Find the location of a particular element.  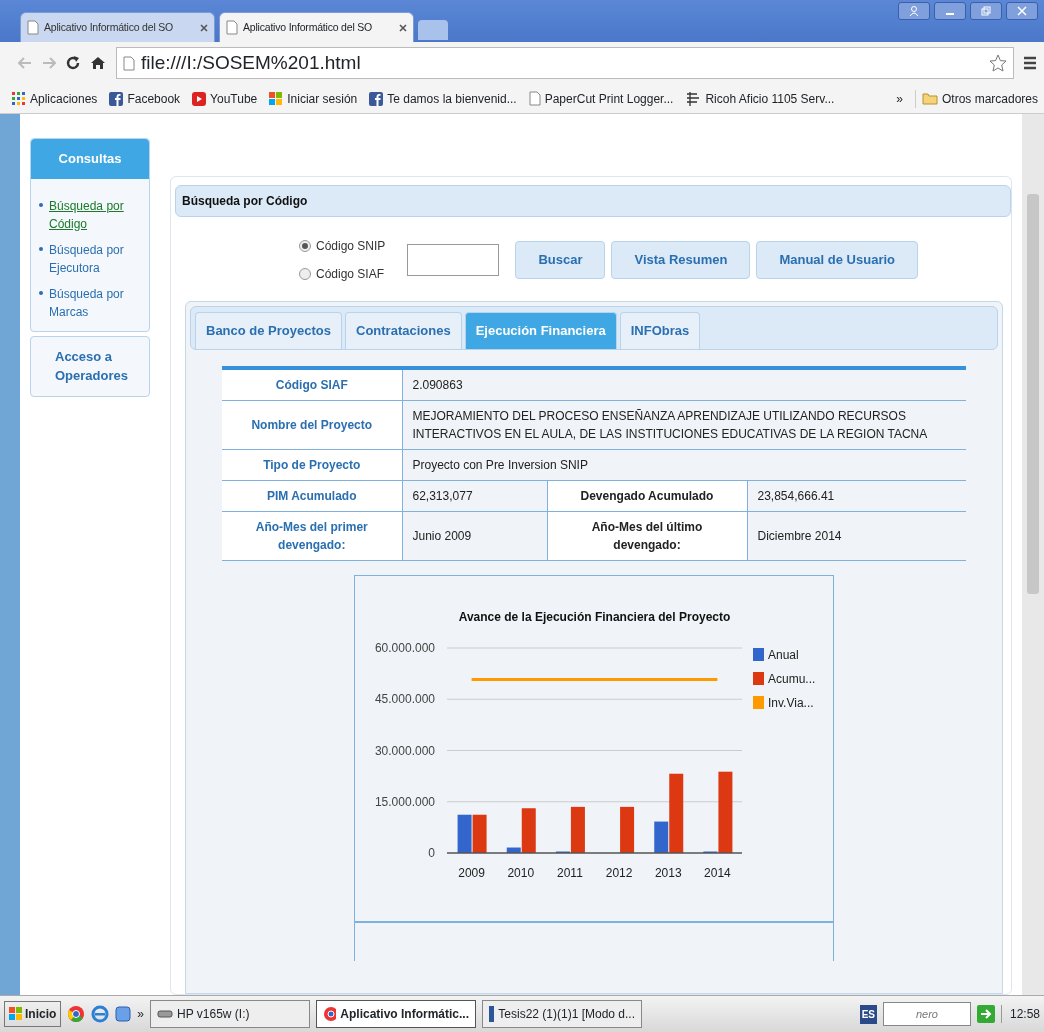

x-tick-label: 2012 is located at coordinates (619, 872).